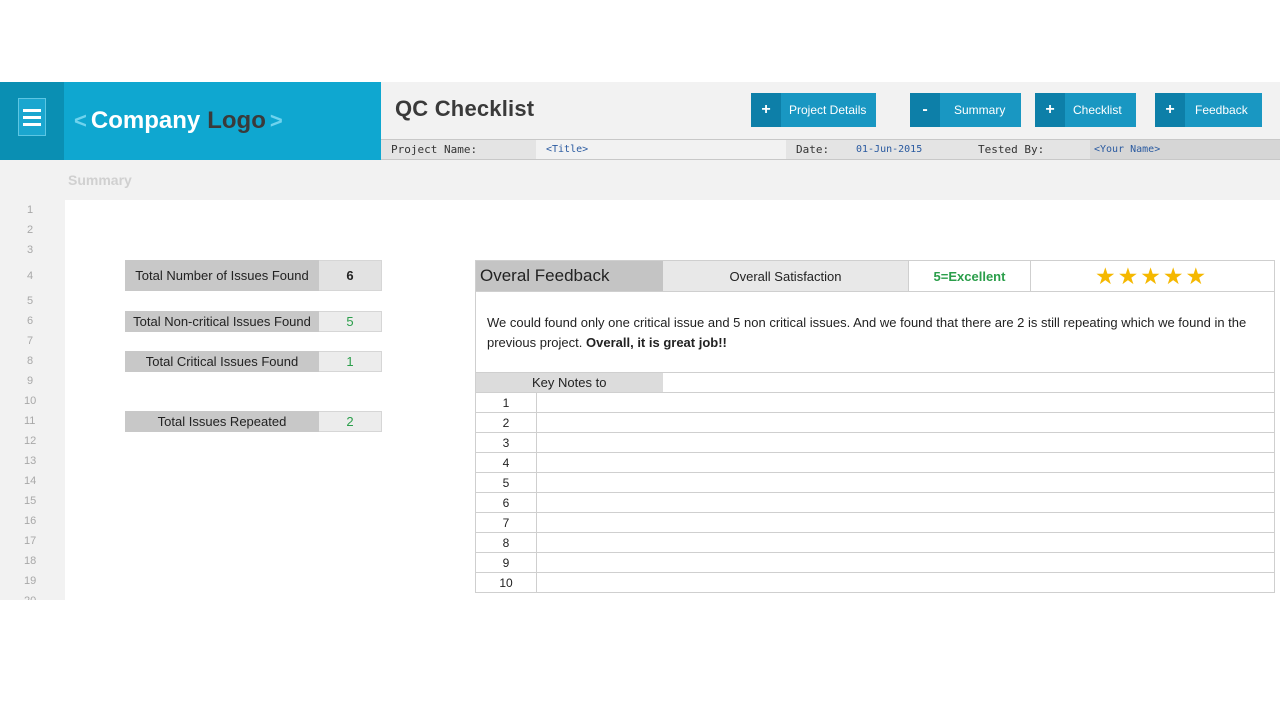 This screenshot has height=720, width=1280. What do you see at coordinates (506, 402) in the screenshot?
I see `note-number: 1` at bounding box center [506, 402].